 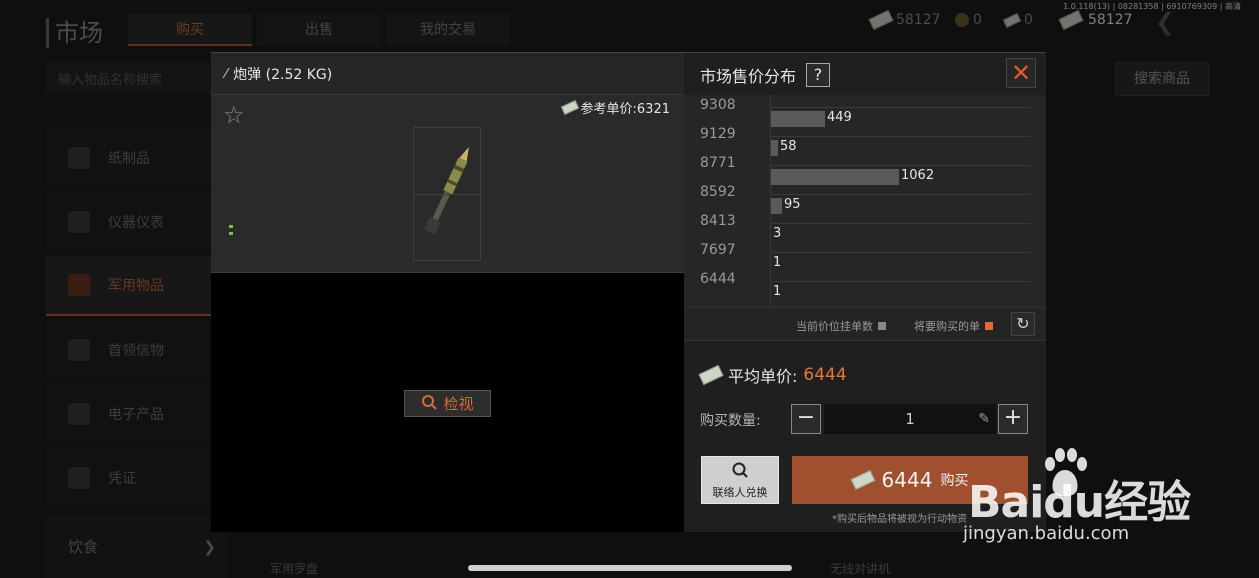 What do you see at coordinates (818, 75) in the screenshot?
I see `help-button: ?` at bounding box center [818, 75].